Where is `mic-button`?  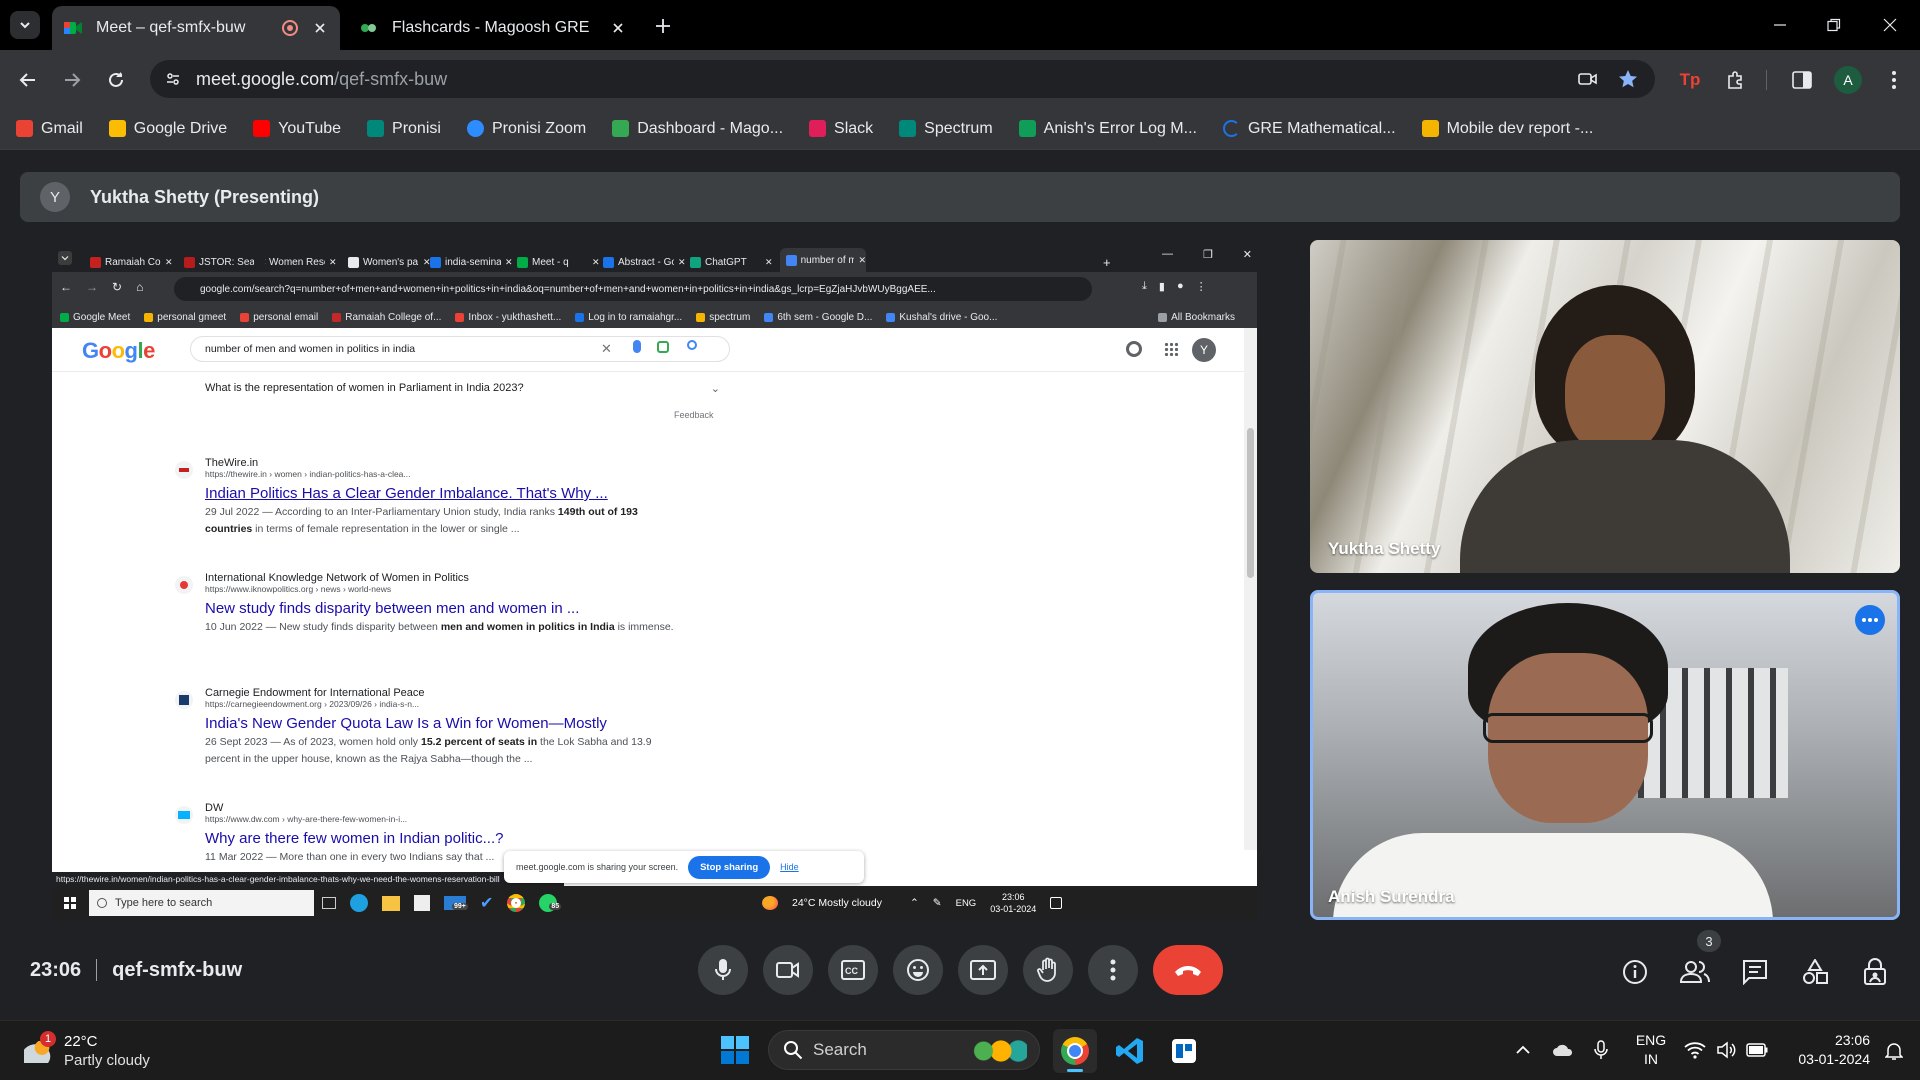 mic-button is located at coordinates (723, 970).